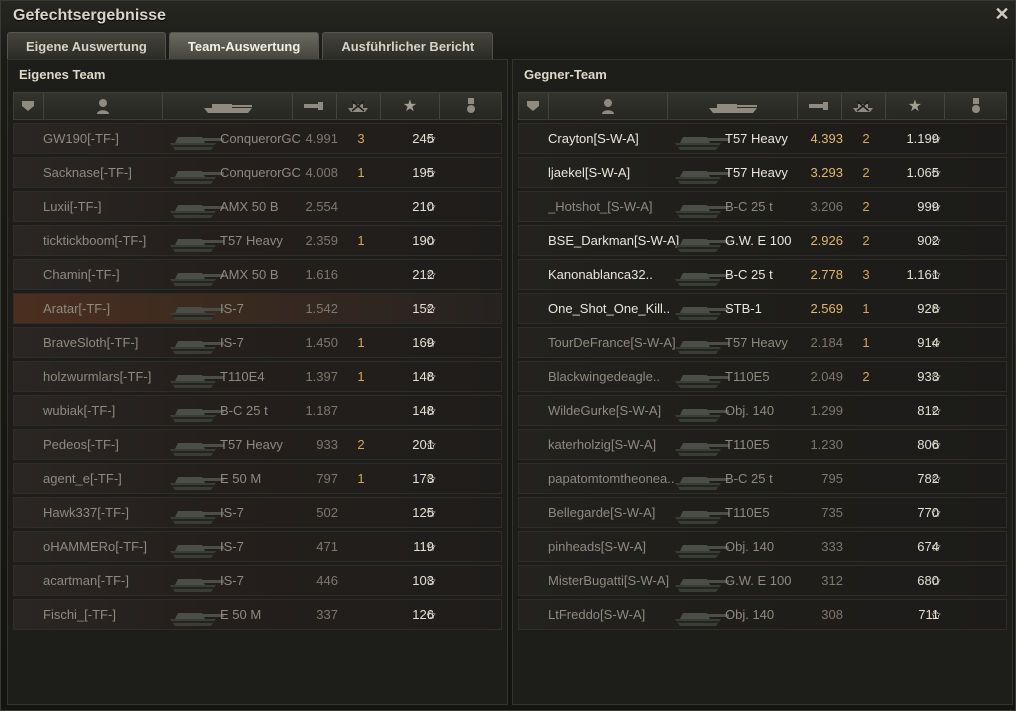  I want to click on player-row: MisterBugatti[S-W-A] G.W. E 100 312 680 ✩, so click(762, 580).